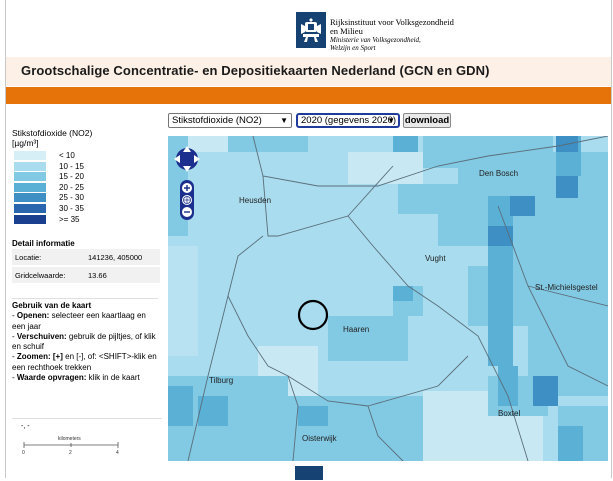 The image size is (613, 481). I want to click on place-label-boxtel: Boxtel, so click(509, 413).